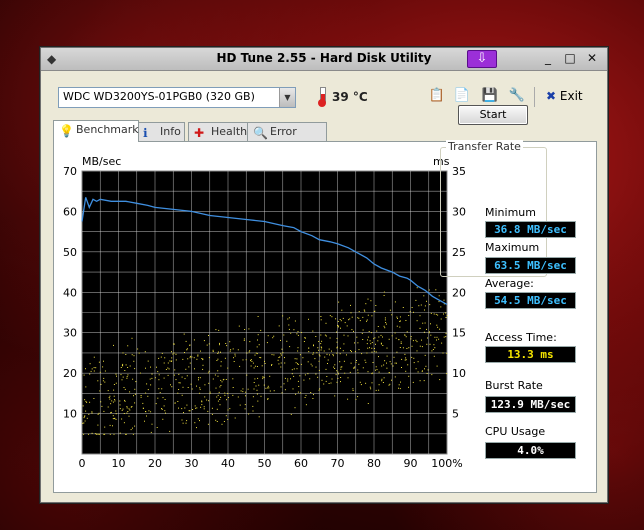 This screenshot has width=644, height=530. Describe the element at coordinates (155, 463) in the screenshot. I see `x-tick-label: 20` at that location.